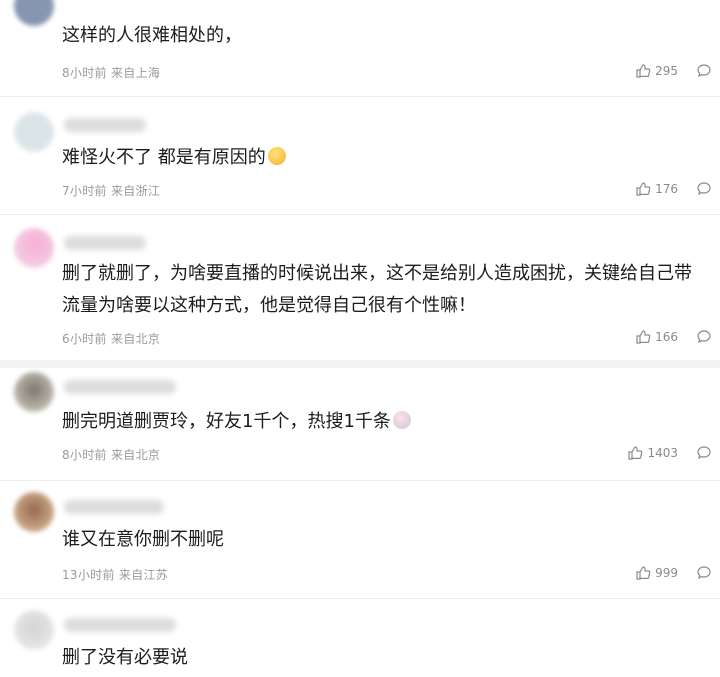 This screenshot has height=677, width=720. I want to click on like-button: 999, so click(656, 573).